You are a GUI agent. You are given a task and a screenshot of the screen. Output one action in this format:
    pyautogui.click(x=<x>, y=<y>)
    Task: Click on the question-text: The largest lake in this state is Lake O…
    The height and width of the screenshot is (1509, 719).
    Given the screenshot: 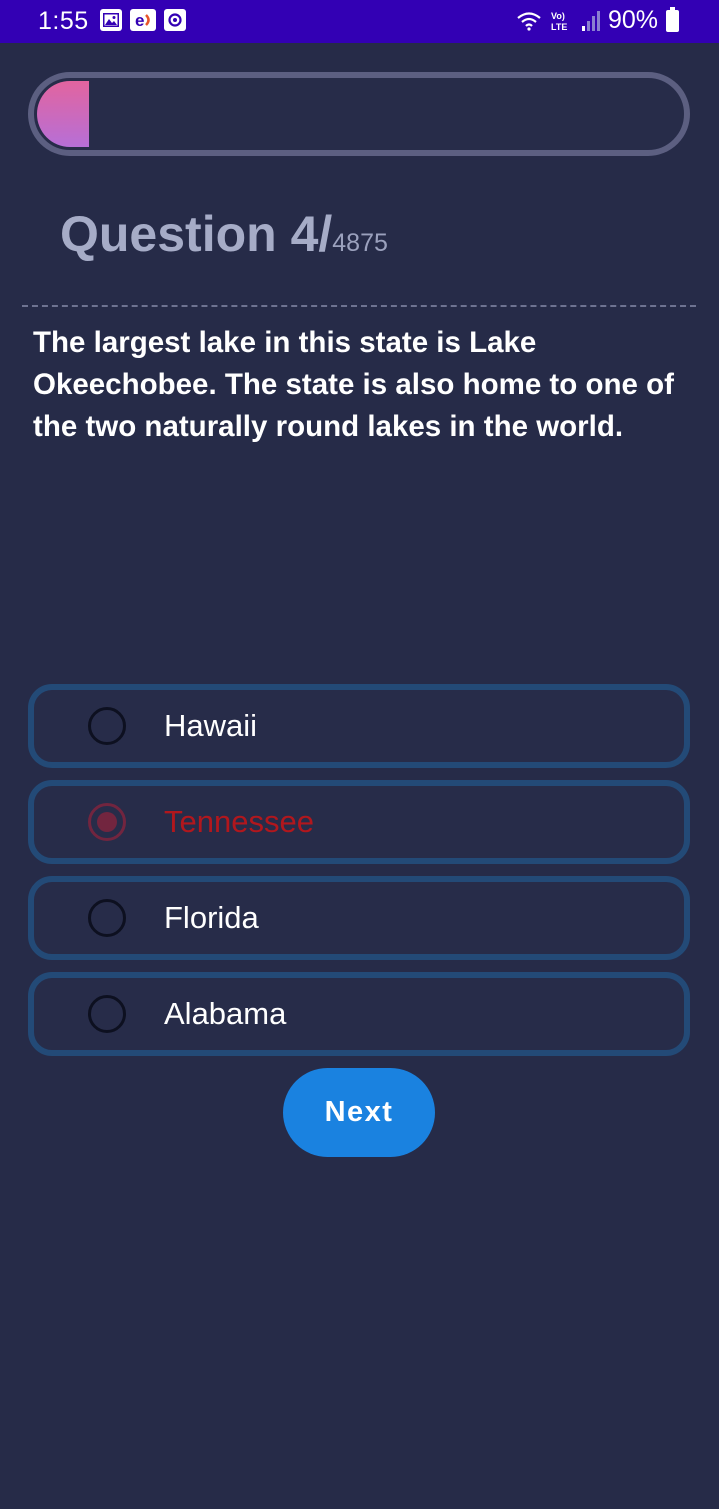 What is the action you would take?
    pyautogui.click(x=353, y=384)
    